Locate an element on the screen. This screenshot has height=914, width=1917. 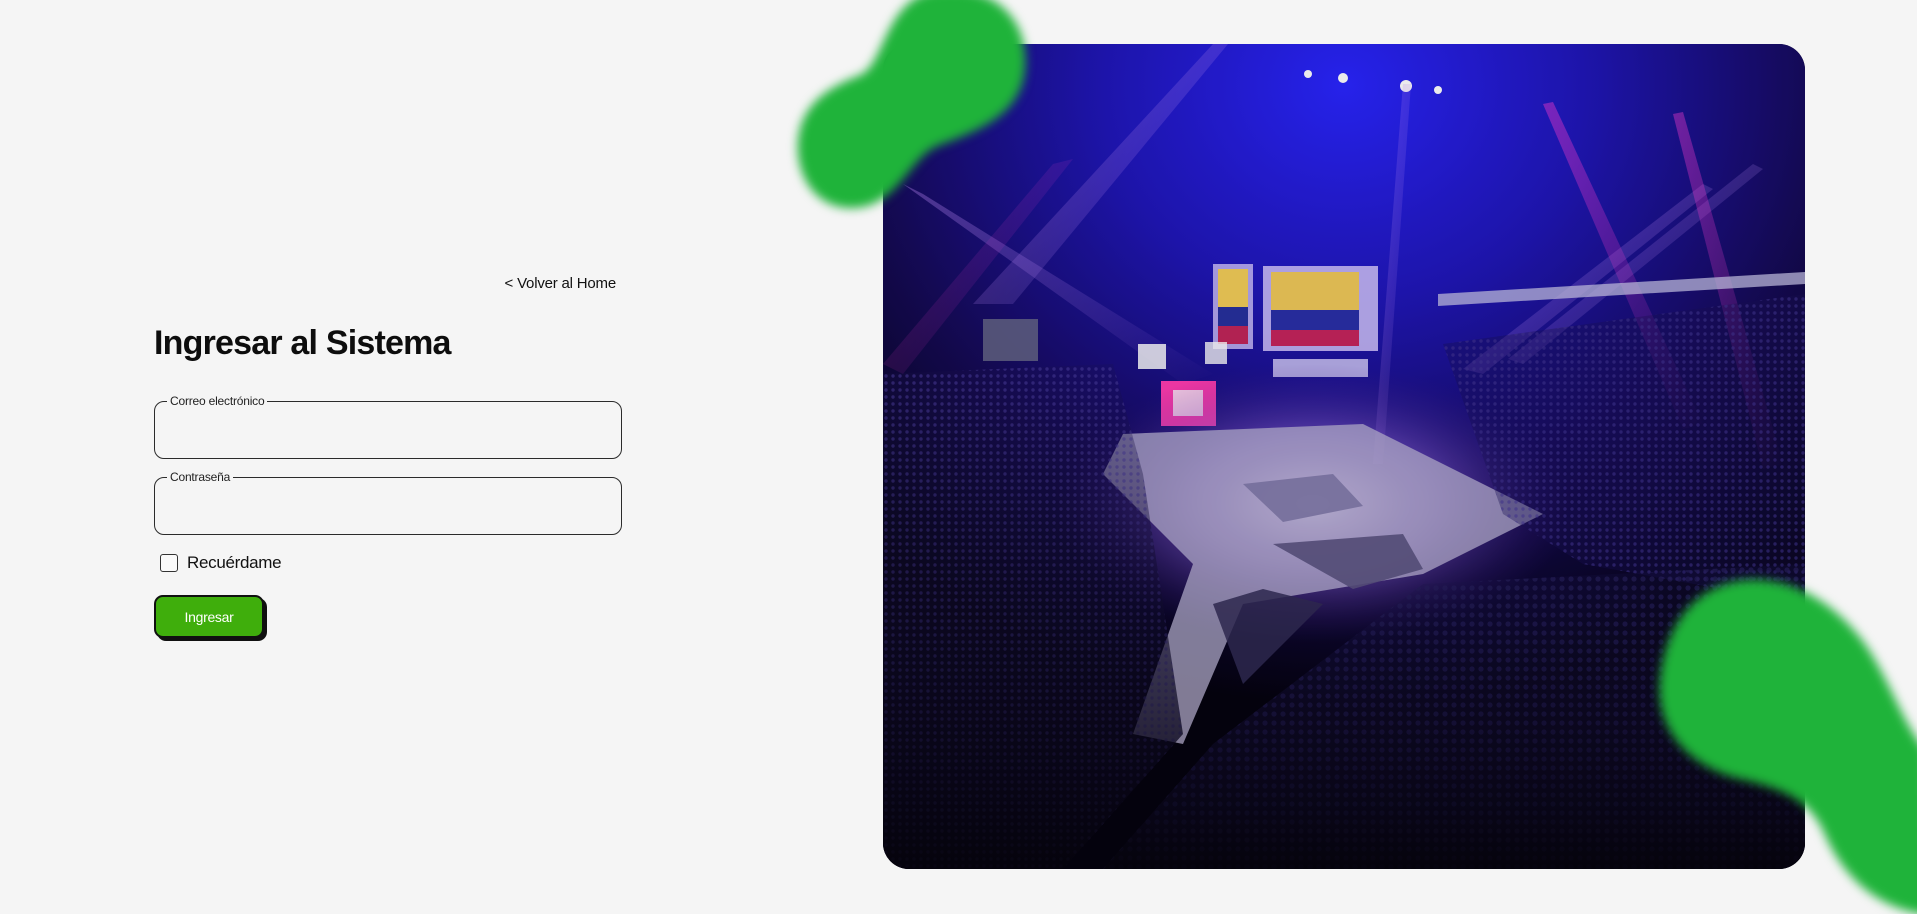
login-button: Ingresar is located at coordinates (209, 616).